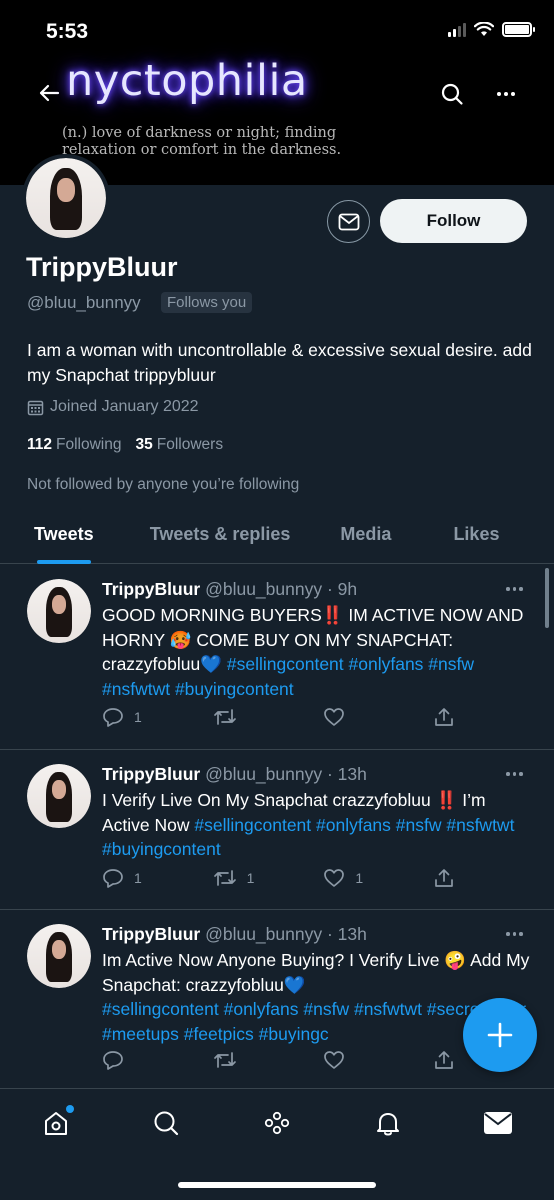  Describe the element at coordinates (484, 29) in the screenshot. I see `wifi-icon` at that location.